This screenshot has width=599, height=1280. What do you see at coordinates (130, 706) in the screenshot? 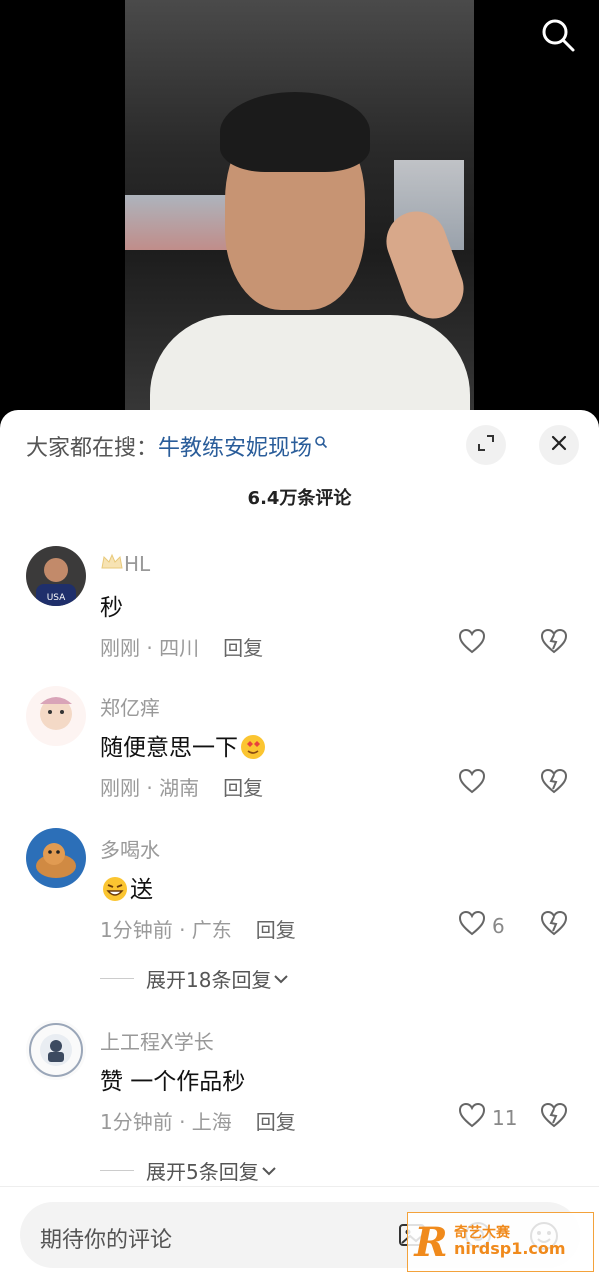
I see `username: 郑亿痒` at bounding box center [130, 706].